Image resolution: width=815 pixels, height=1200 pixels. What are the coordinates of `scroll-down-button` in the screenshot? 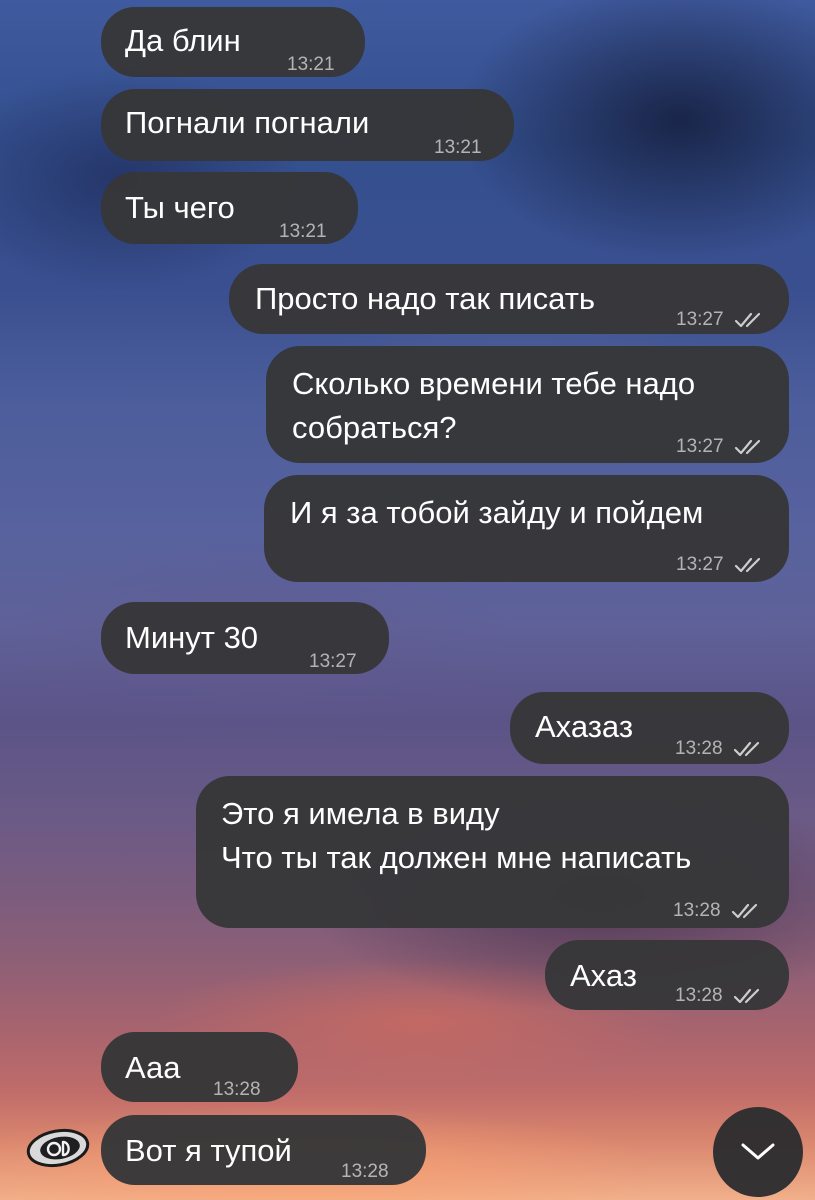 It's located at (758, 1152).